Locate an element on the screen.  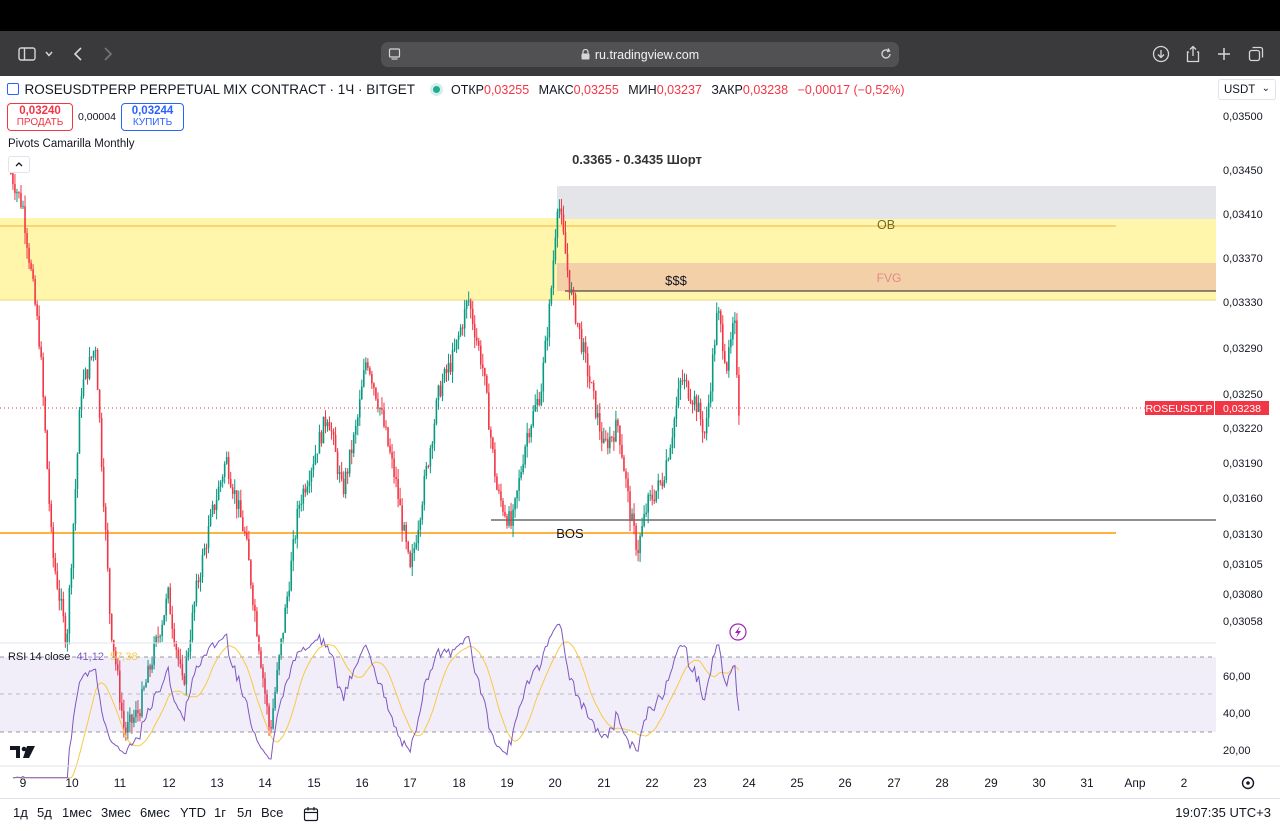
go-to-date-icon is located at coordinates (311, 816).